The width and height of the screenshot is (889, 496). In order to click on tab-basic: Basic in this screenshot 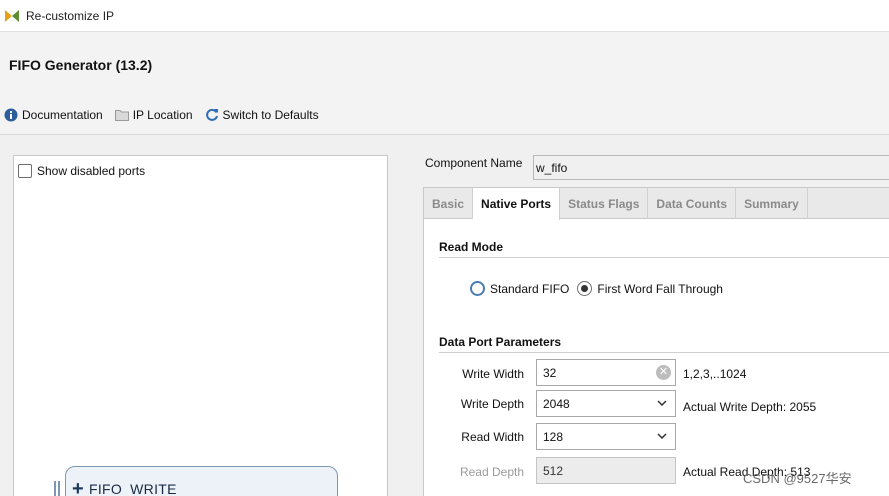, I will do `click(449, 203)`.